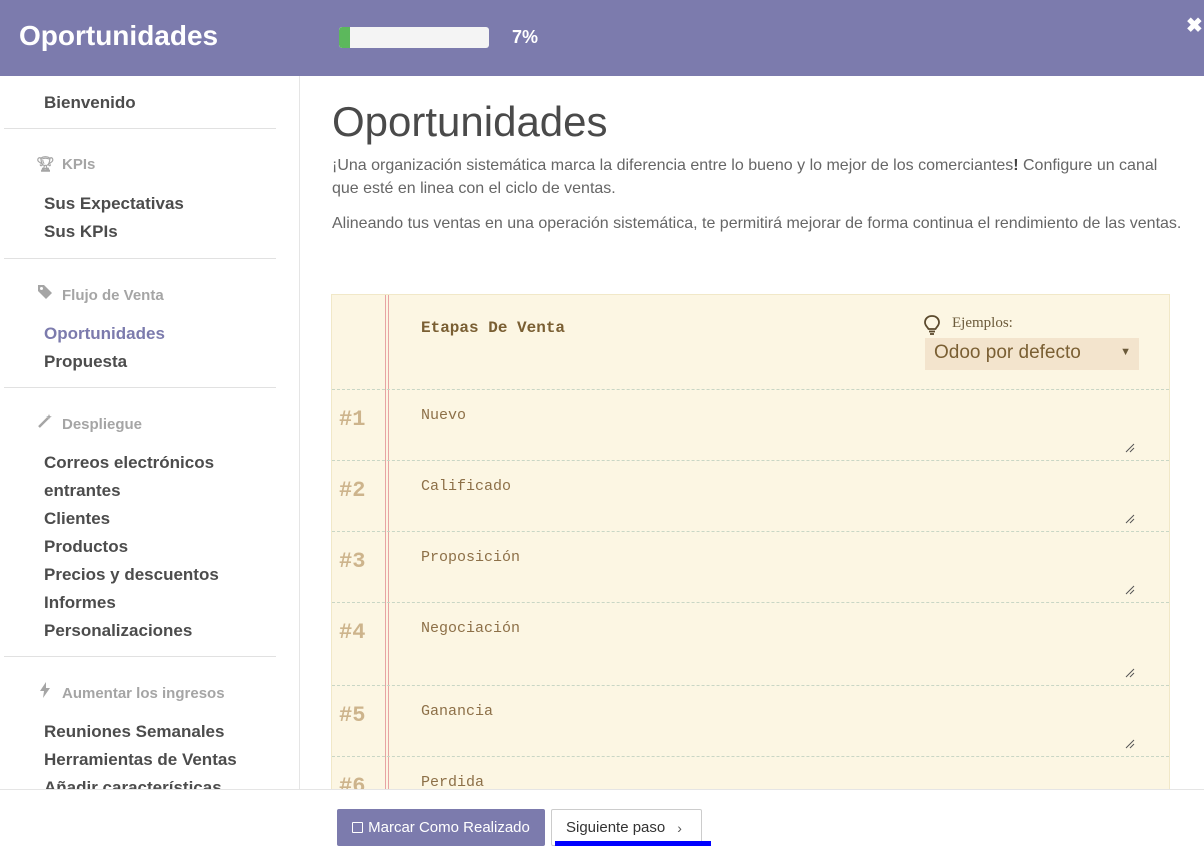 This screenshot has height=857, width=1204. Describe the element at coordinates (352, 561) in the screenshot. I see `stage-number: #3` at that location.